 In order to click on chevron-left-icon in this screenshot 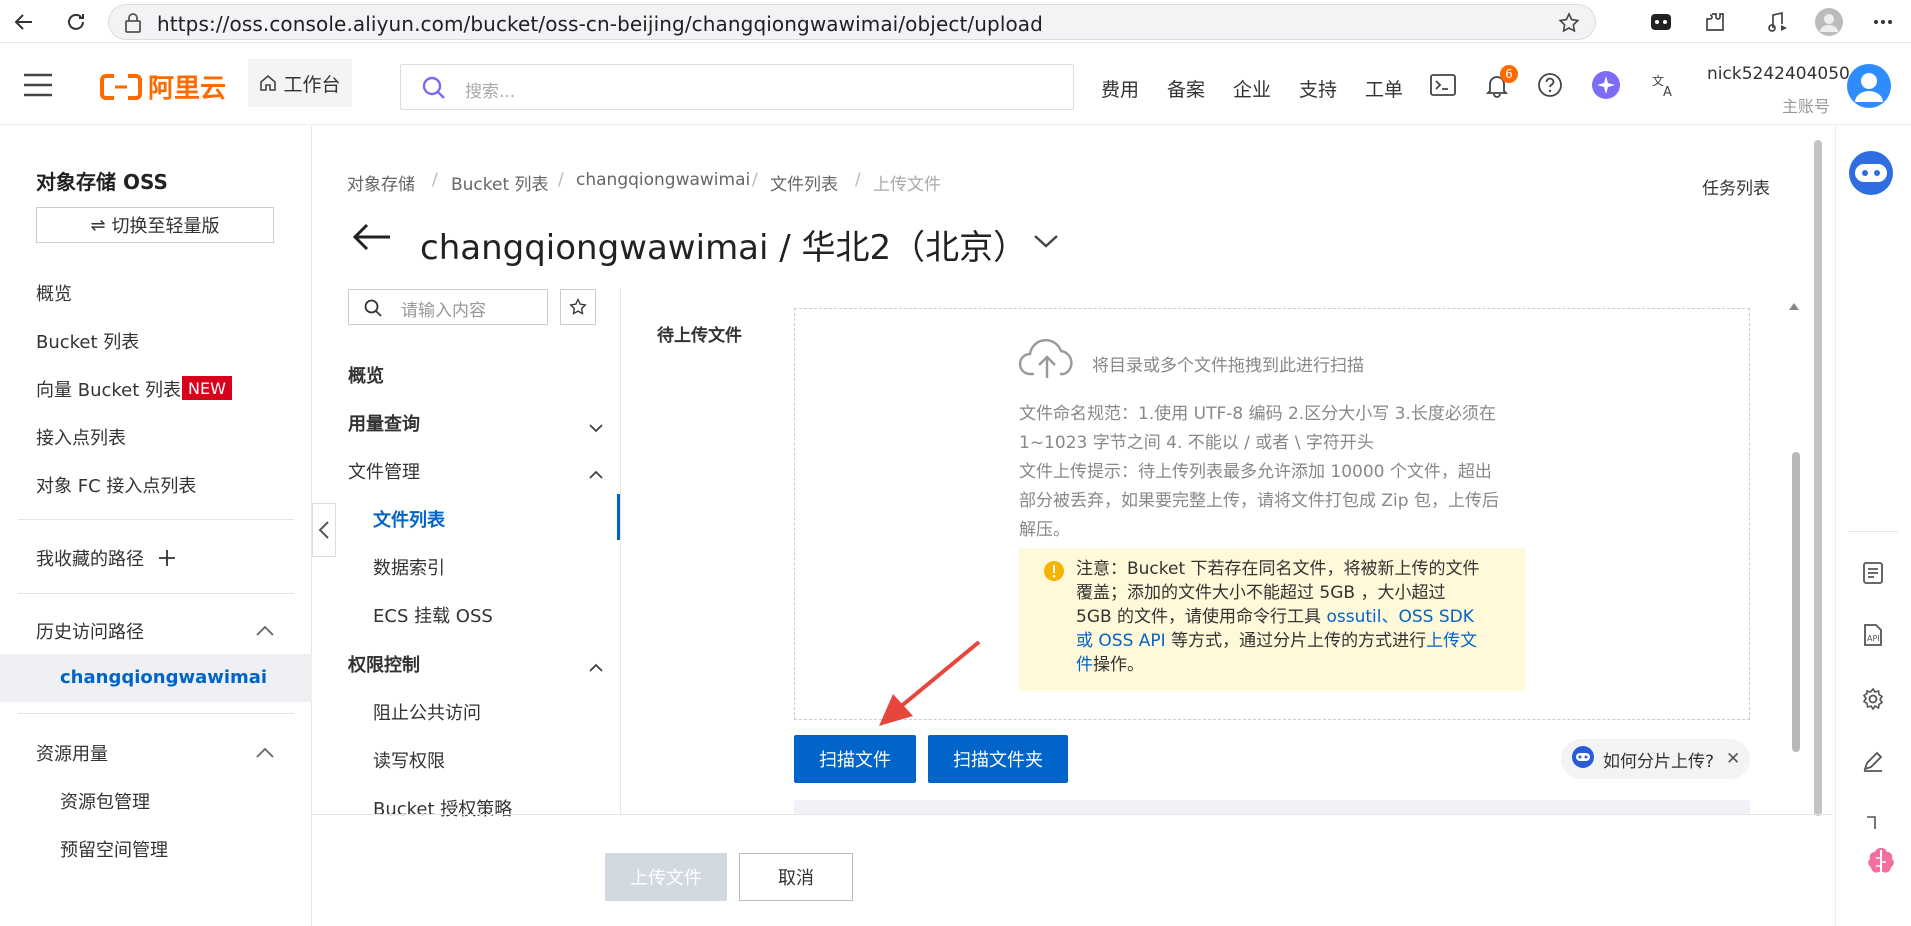, I will do `click(323, 530)`.